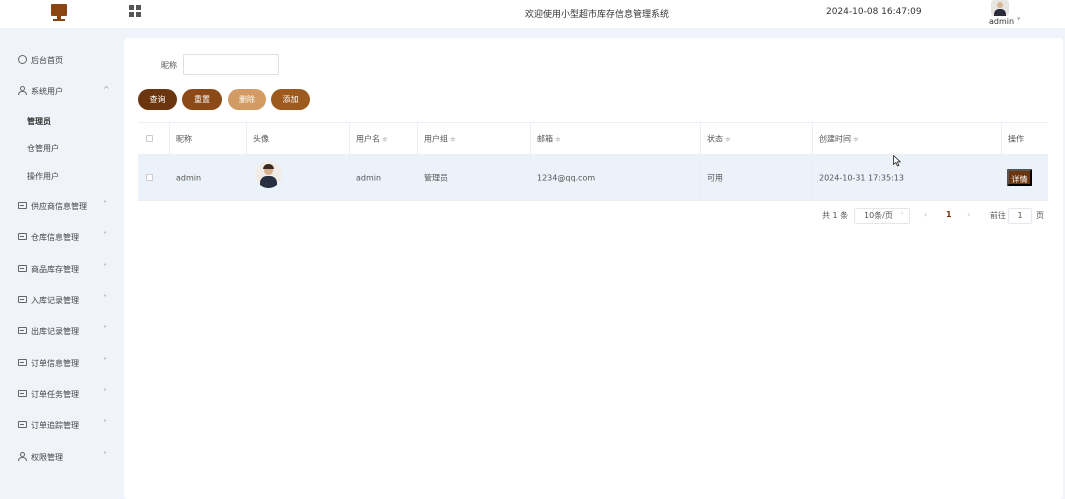 The width and height of the screenshot is (1065, 499). I want to click on sidebar-item-label: 供应商信息管理, so click(59, 206).